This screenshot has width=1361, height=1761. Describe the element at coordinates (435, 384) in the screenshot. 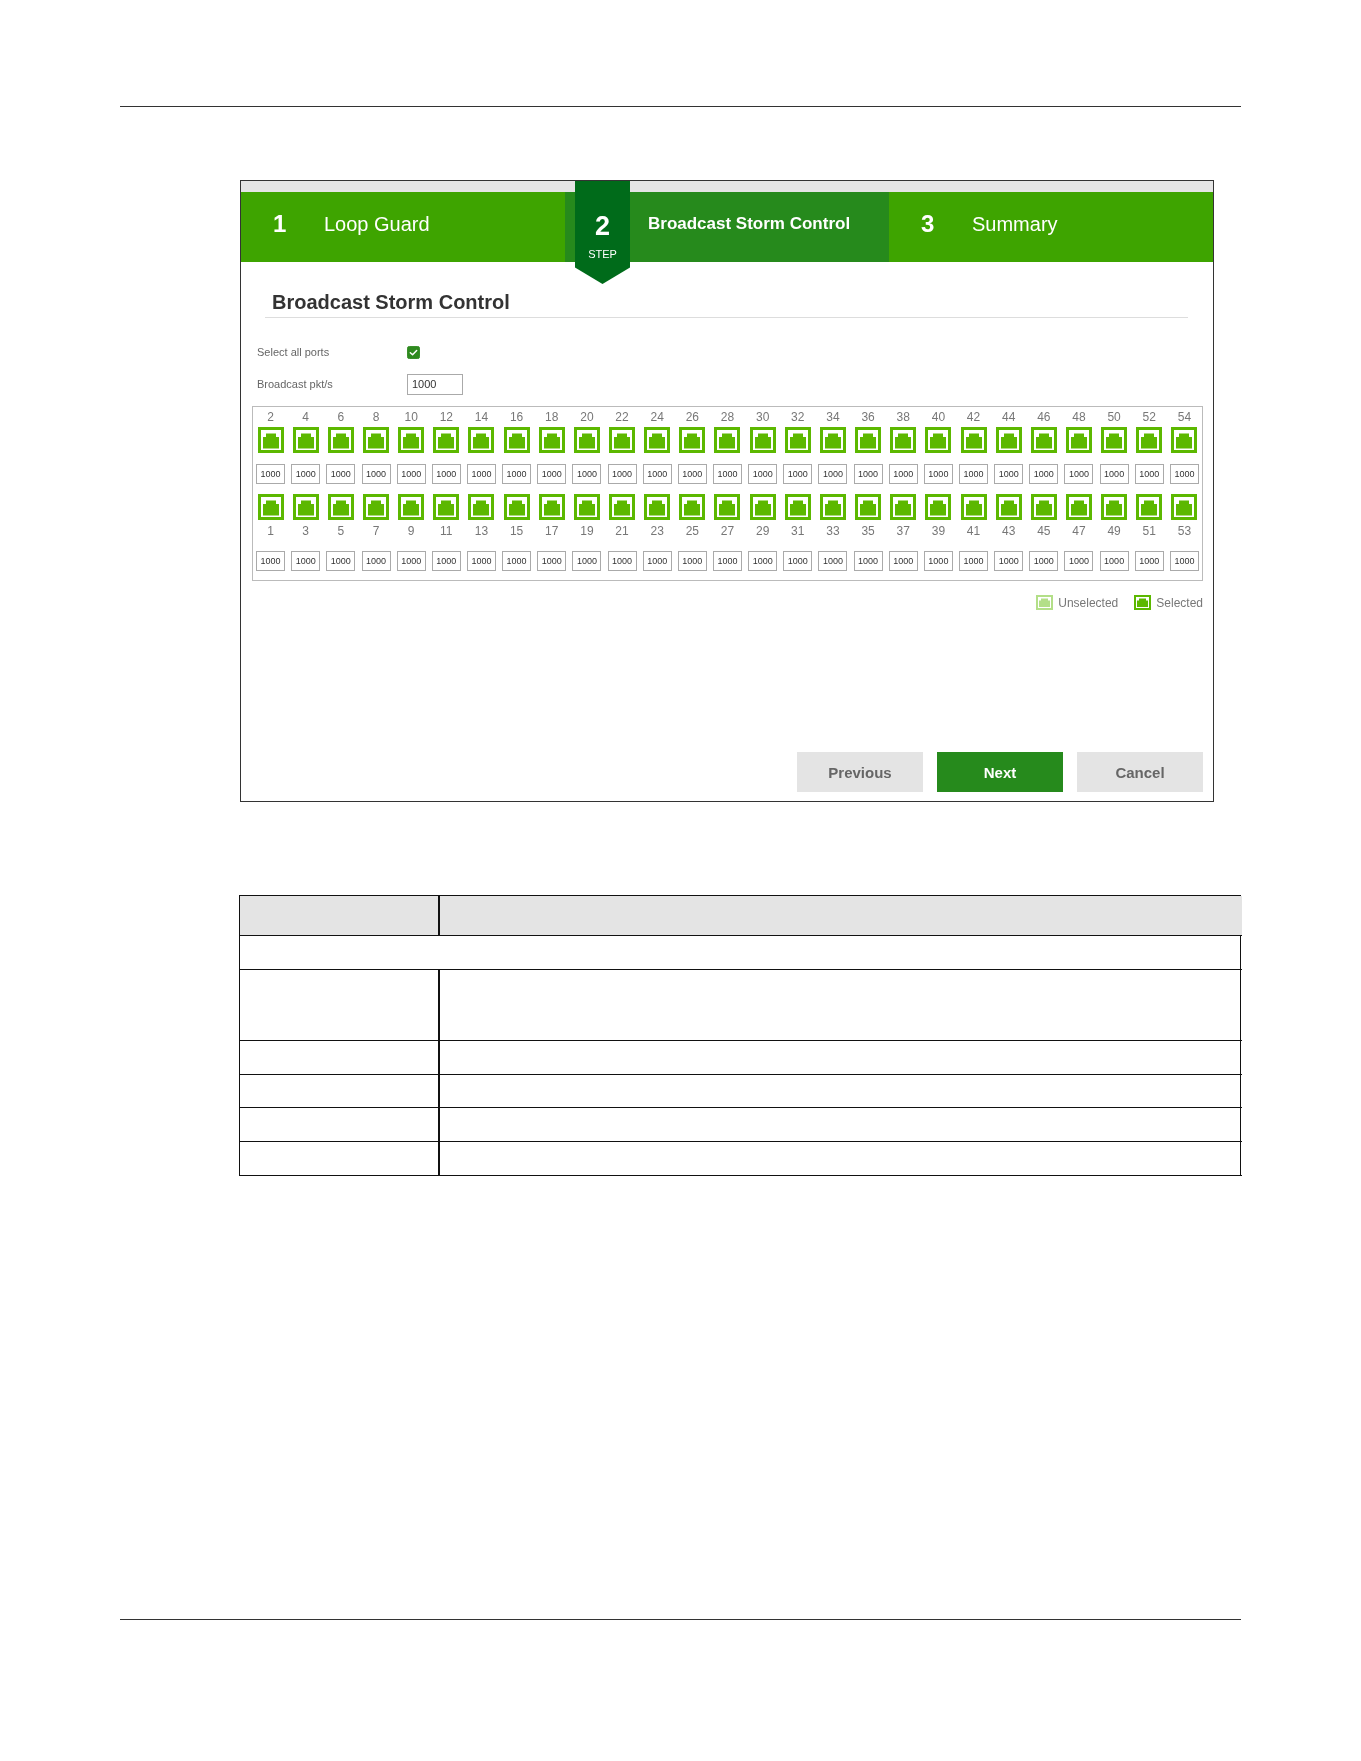

I see `rate-input-field: 1000` at that location.